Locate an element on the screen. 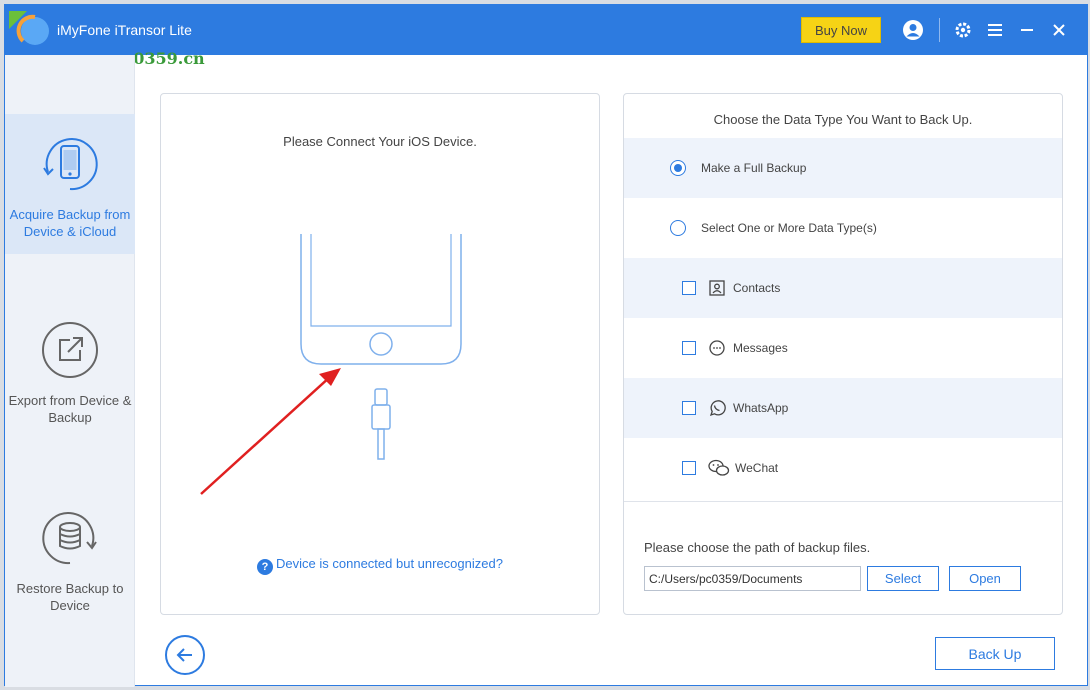  backup-path-input is located at coordinates (752, 578).